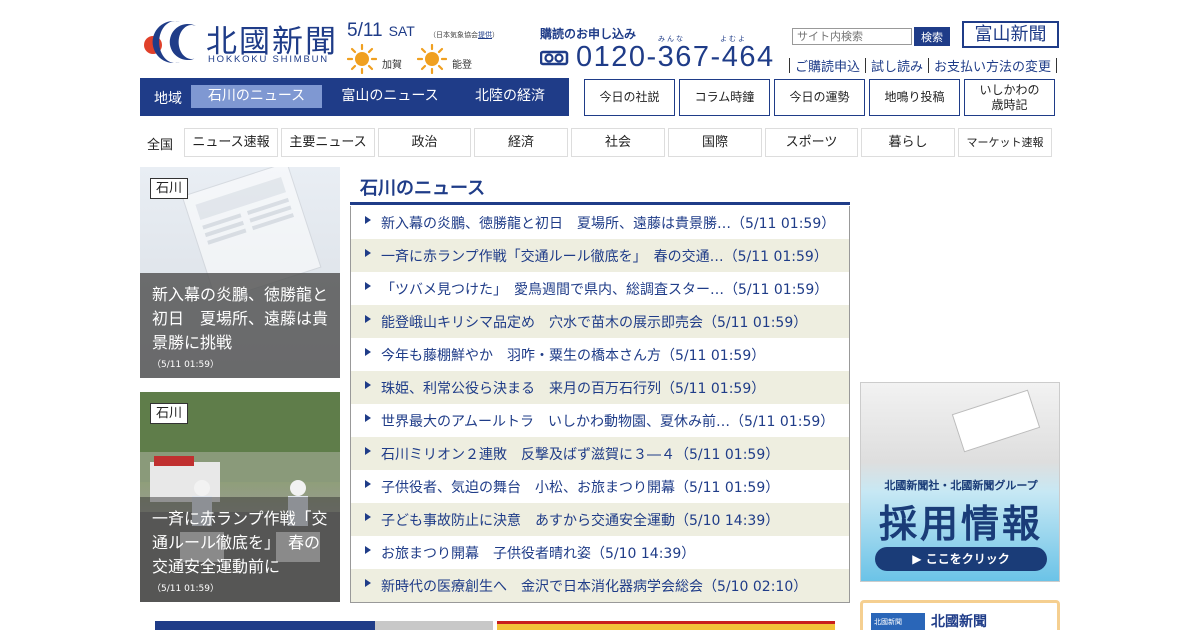  What do you see at coordinates (401, 31) in the screenshot?
I see `day-of-week: SAT` at bounding box center [401, 31].